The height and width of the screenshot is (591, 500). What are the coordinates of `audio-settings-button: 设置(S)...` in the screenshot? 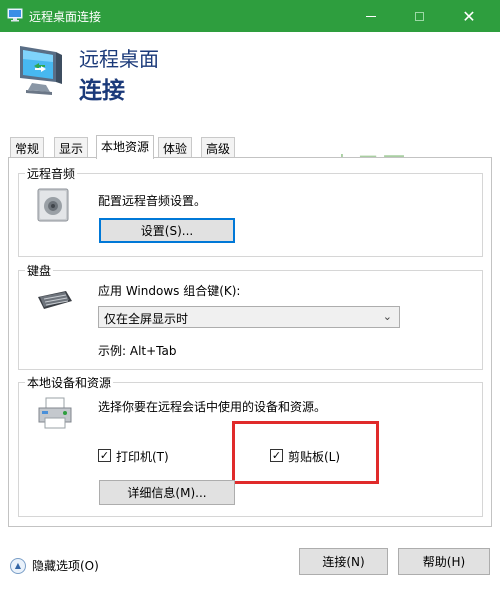 It's located at (167, 230).